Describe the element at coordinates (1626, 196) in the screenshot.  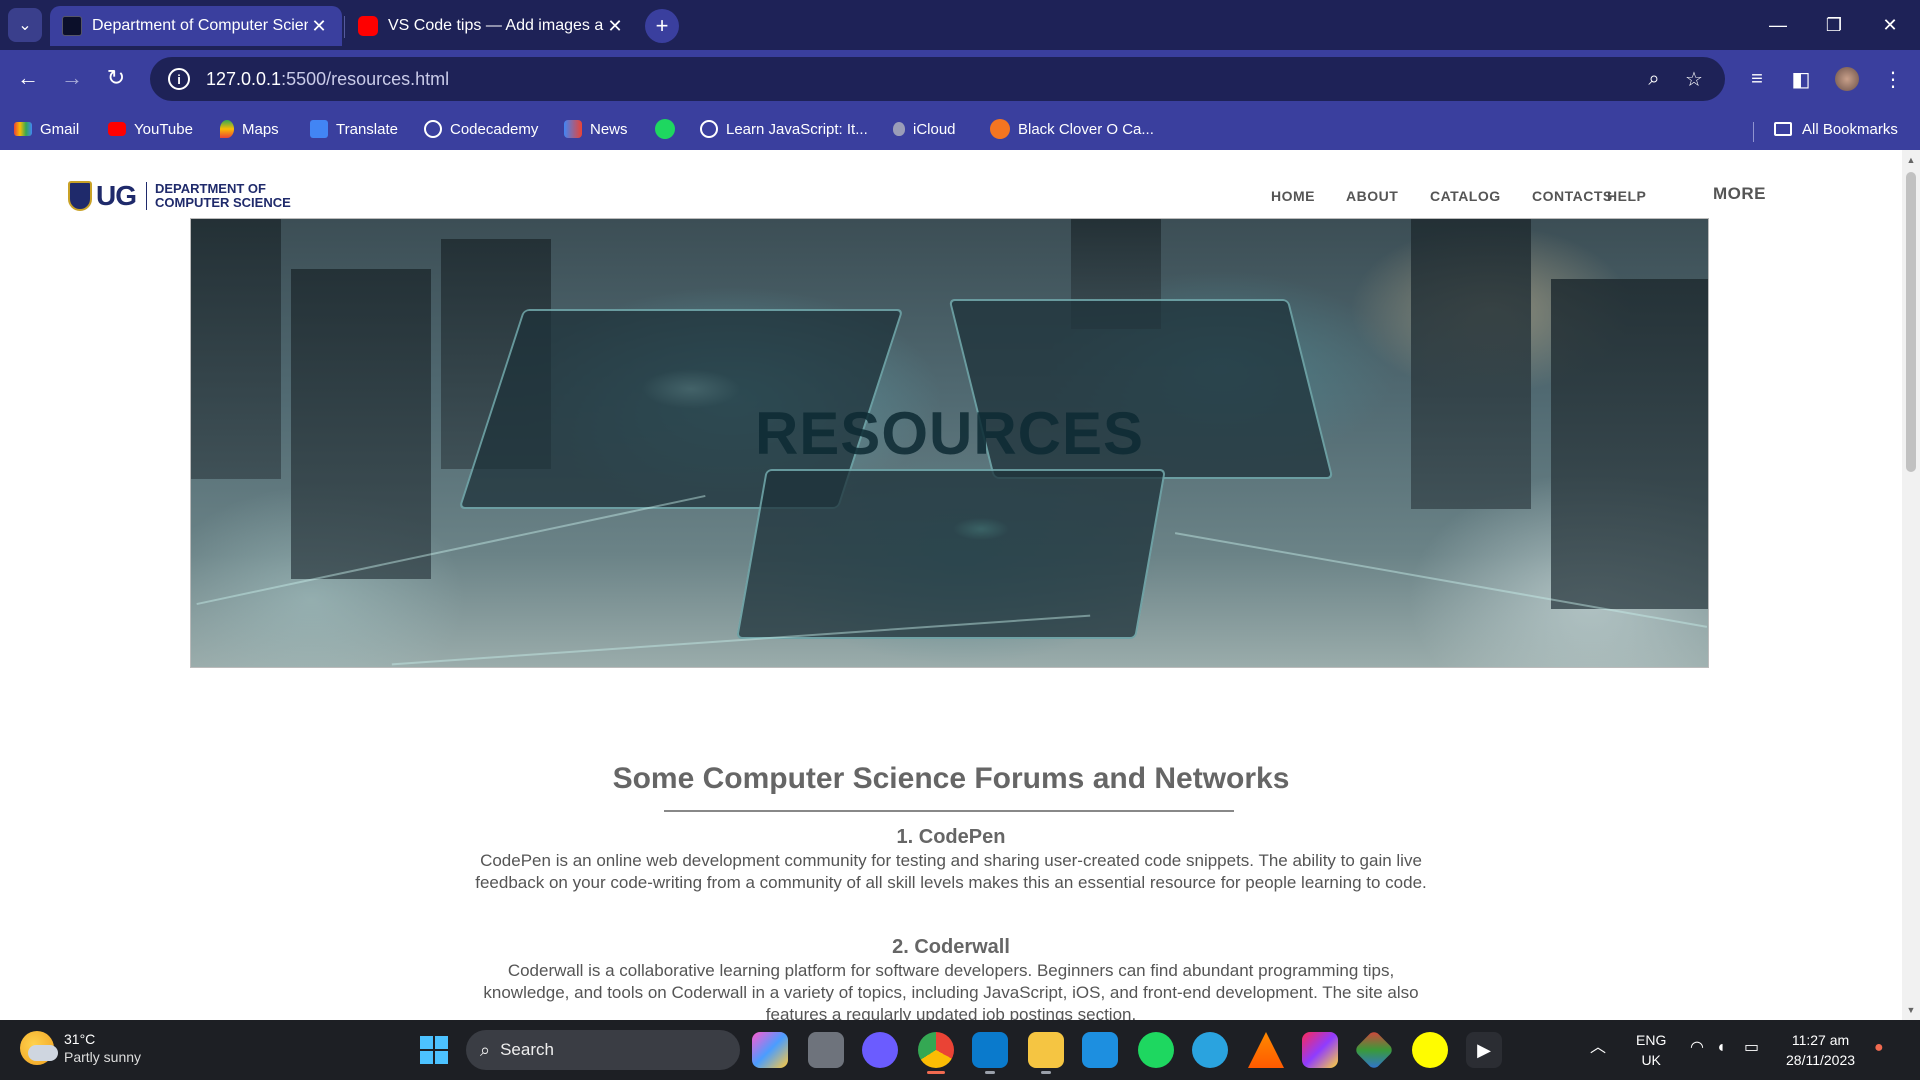
I see `nav-help: HELP` at that location.